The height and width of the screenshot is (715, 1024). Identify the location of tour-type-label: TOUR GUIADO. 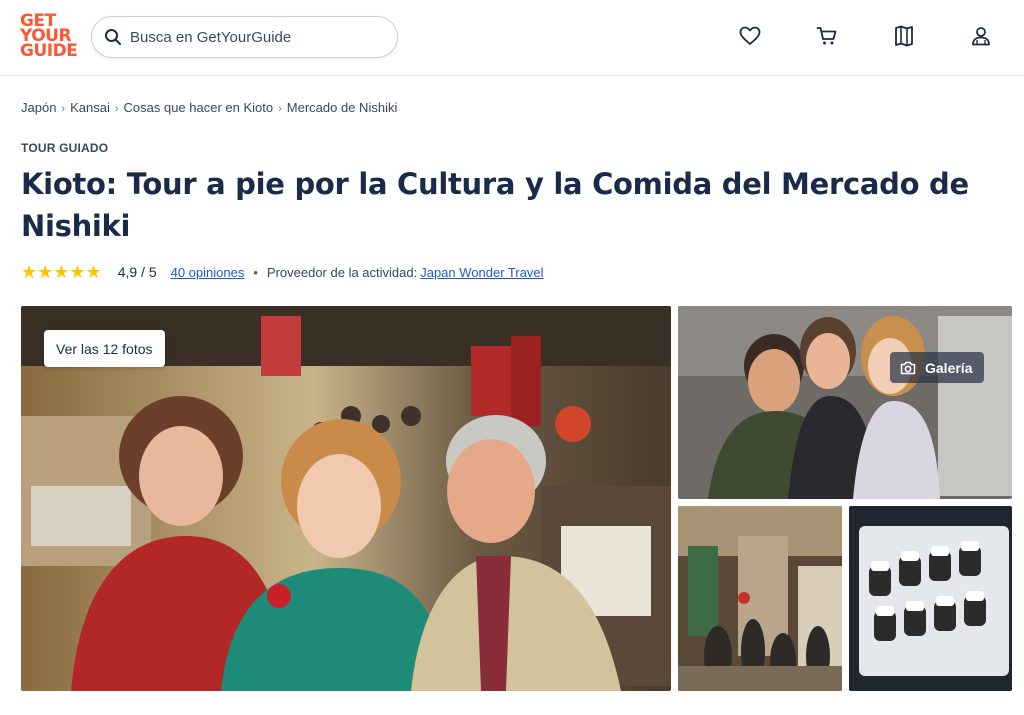
(65, 148).